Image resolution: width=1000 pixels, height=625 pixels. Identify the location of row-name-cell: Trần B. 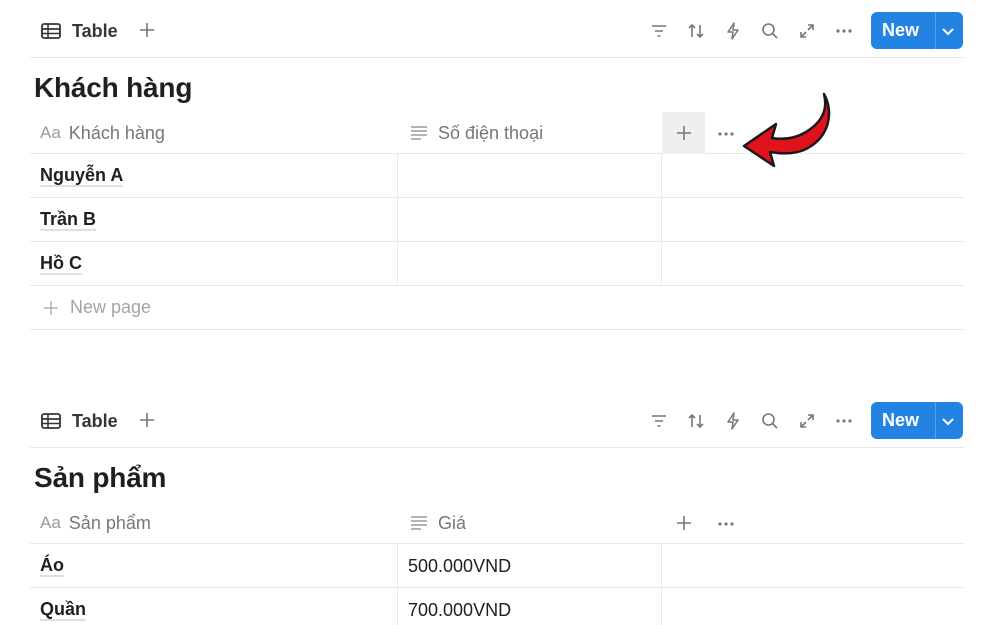
(68, 220).